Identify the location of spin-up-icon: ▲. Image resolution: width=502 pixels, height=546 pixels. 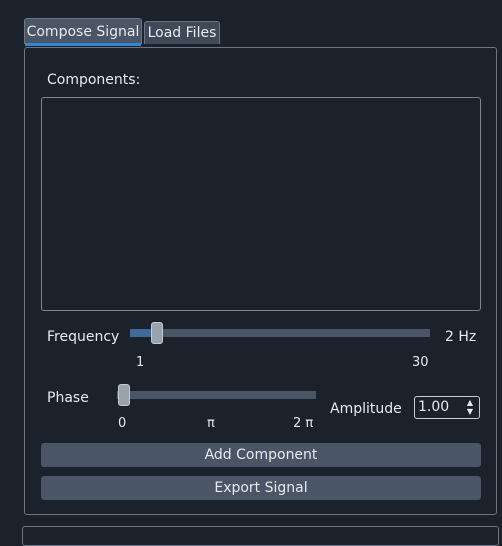
(470, 403).